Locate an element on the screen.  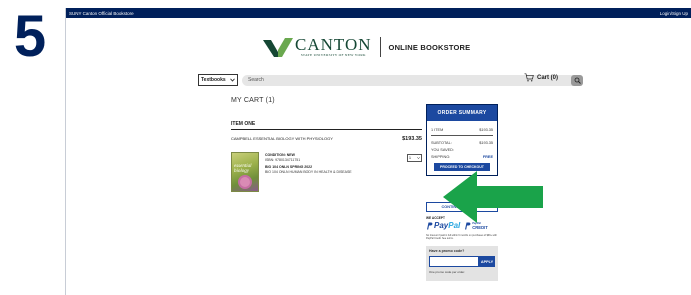
book-cover-flower is located at coordinates (245, 182).